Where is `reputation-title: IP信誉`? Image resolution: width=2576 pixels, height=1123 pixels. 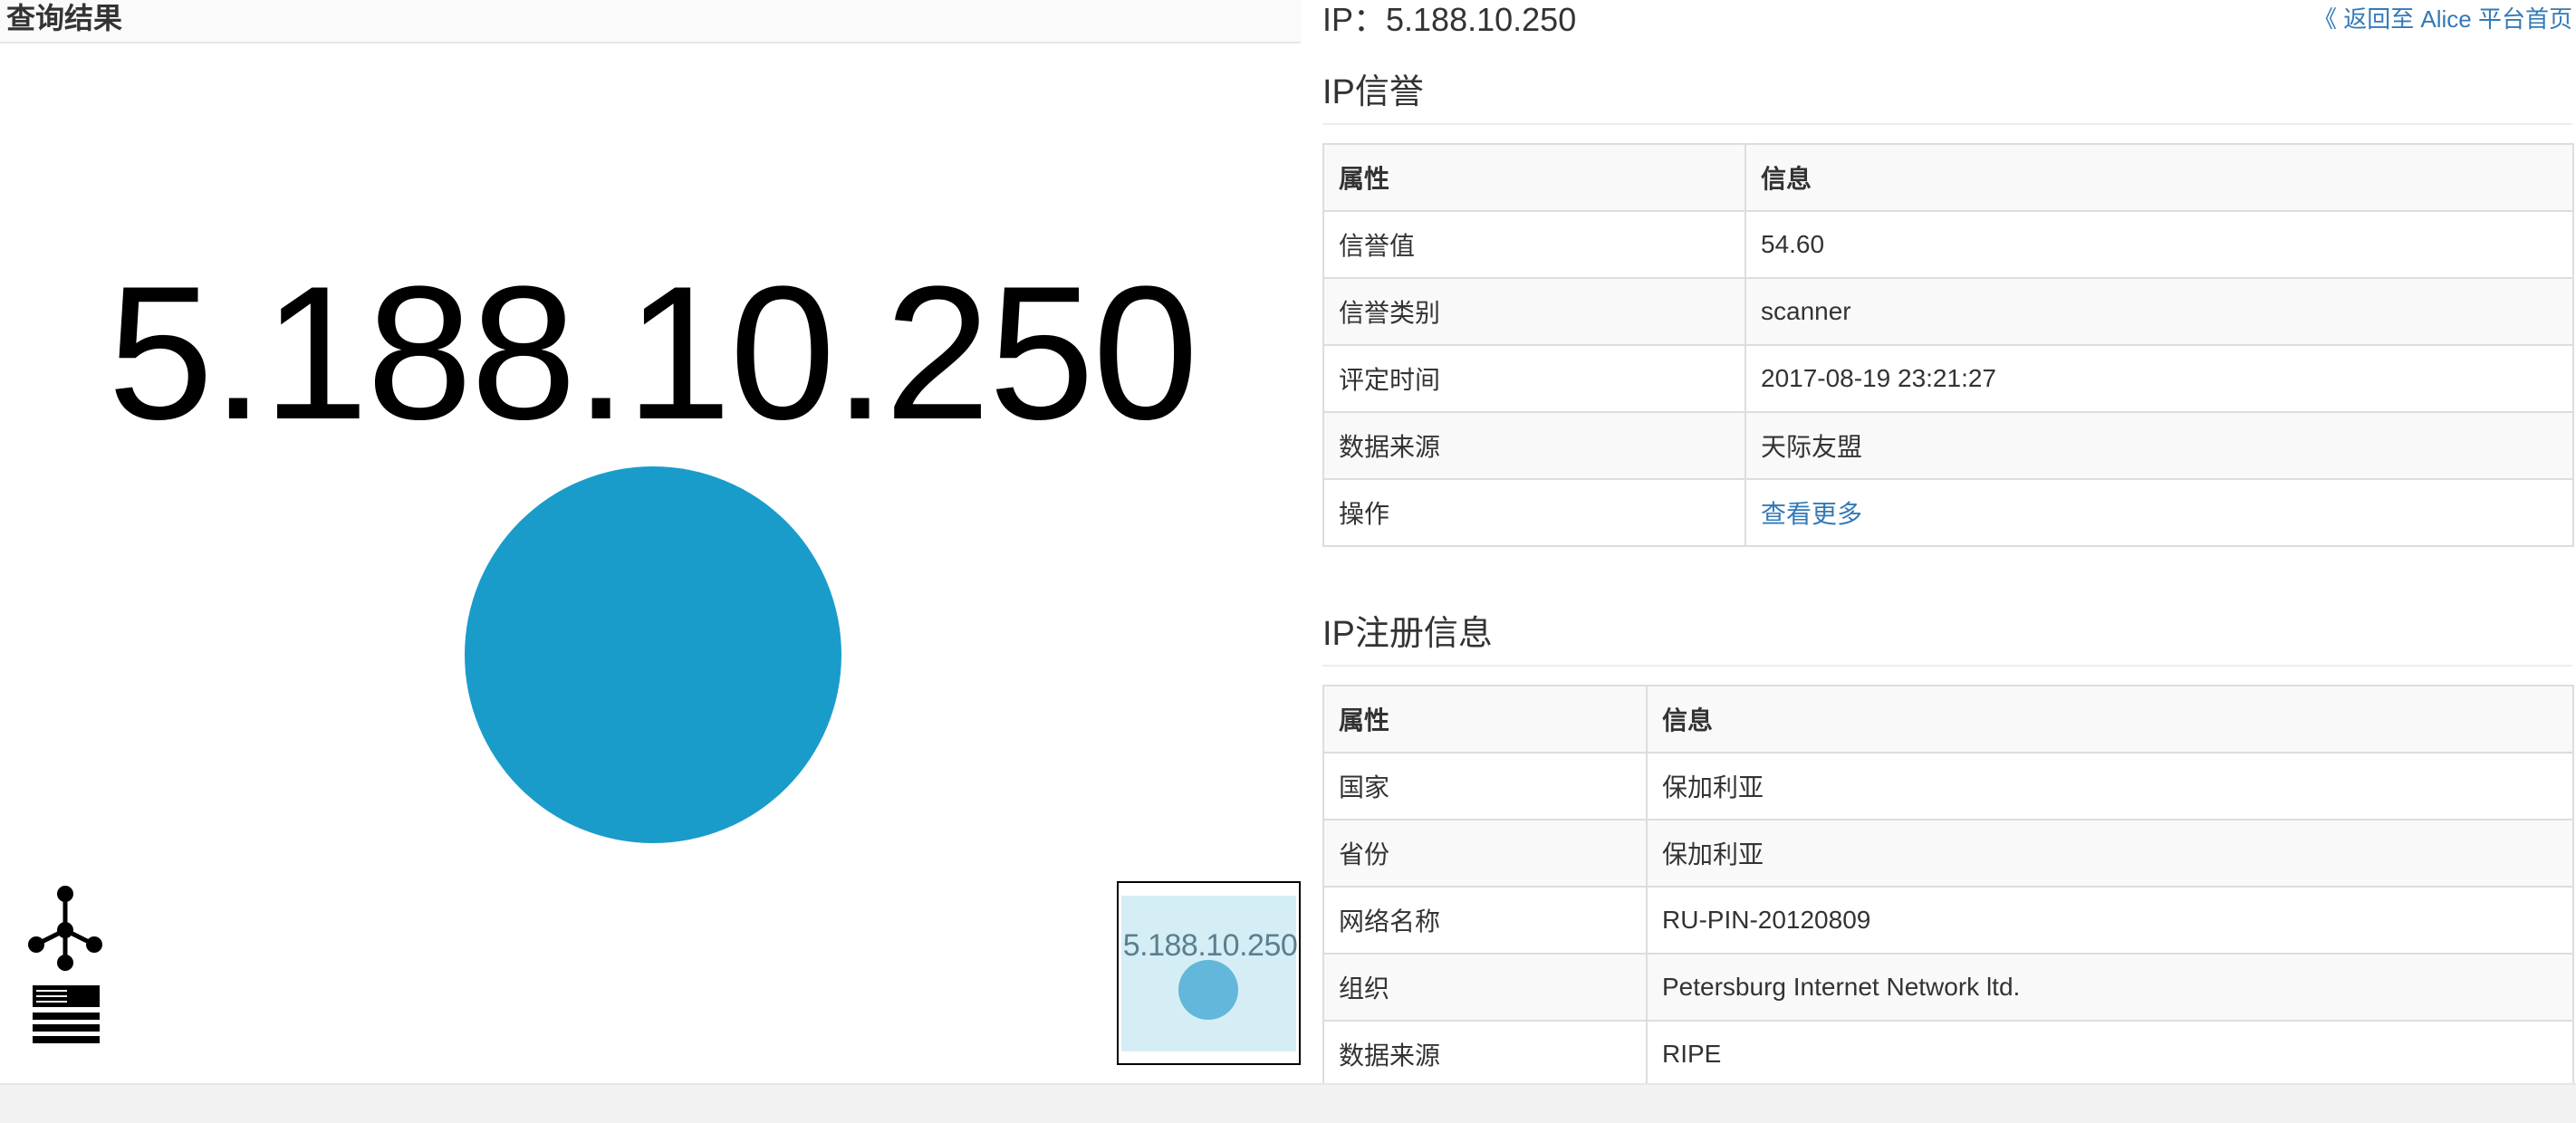 reputation-title: IP信誉 is located at coordinates (1373, 92).